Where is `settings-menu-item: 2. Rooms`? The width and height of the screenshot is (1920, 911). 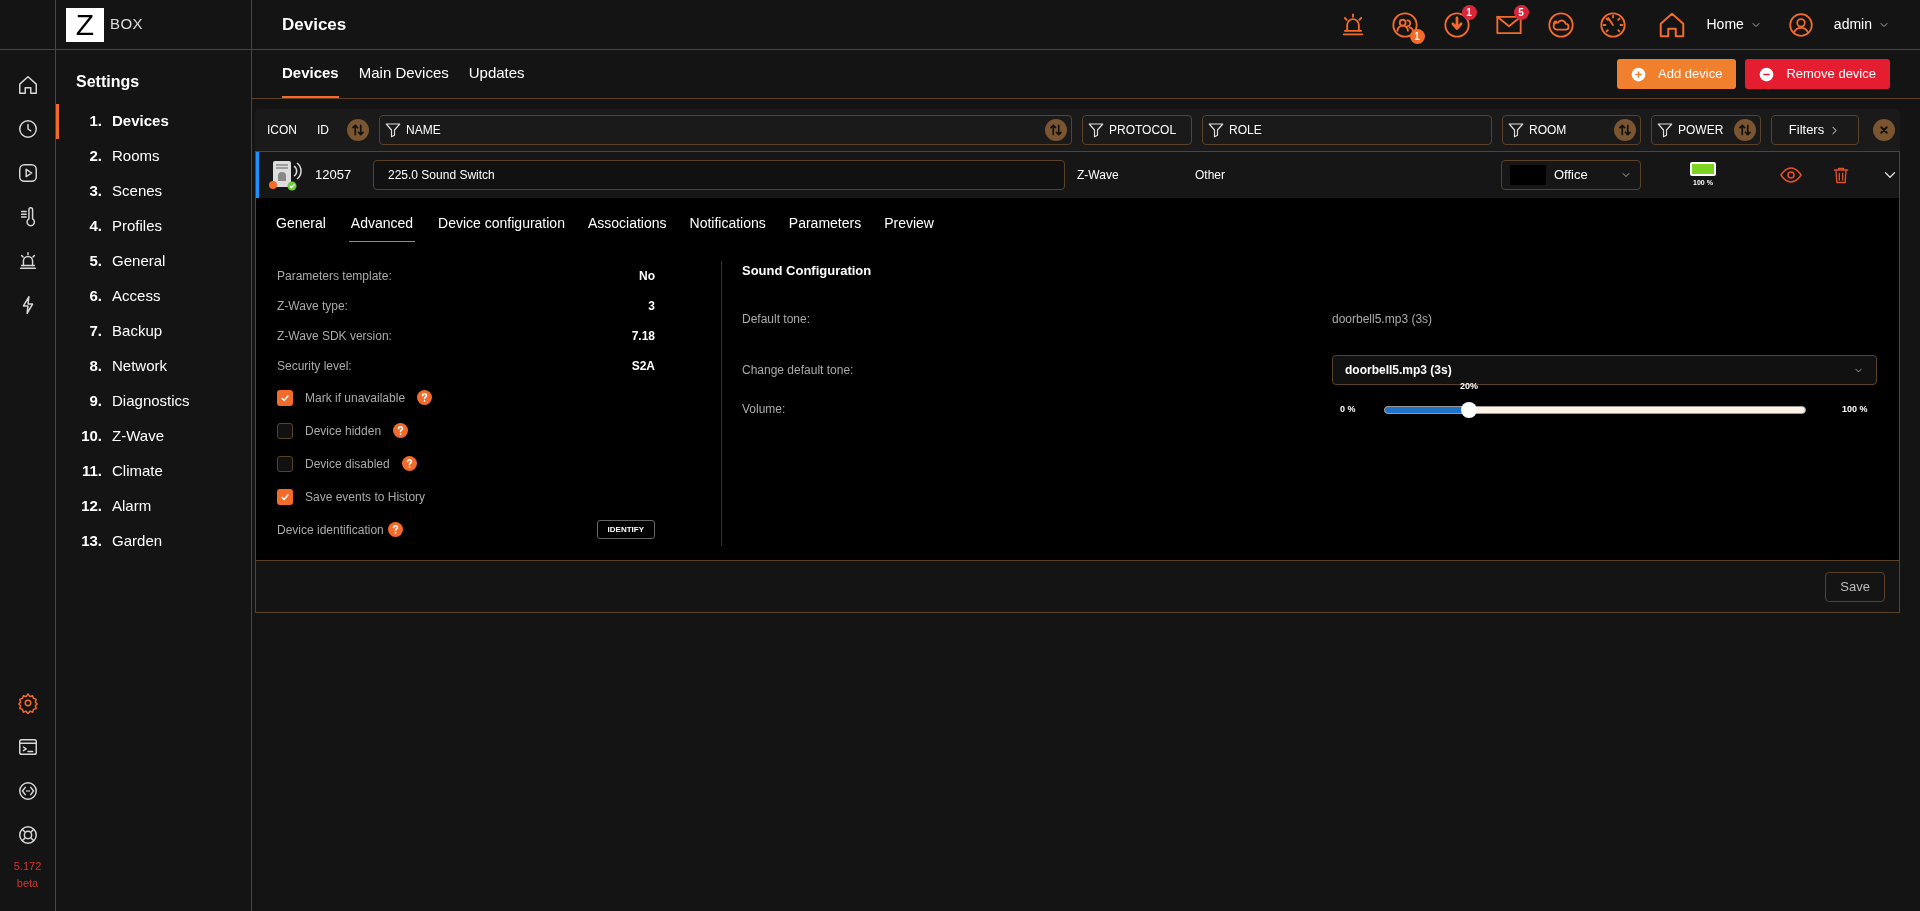 settings-menu-item: 2. Rooms is located at coordinates (153, 156).